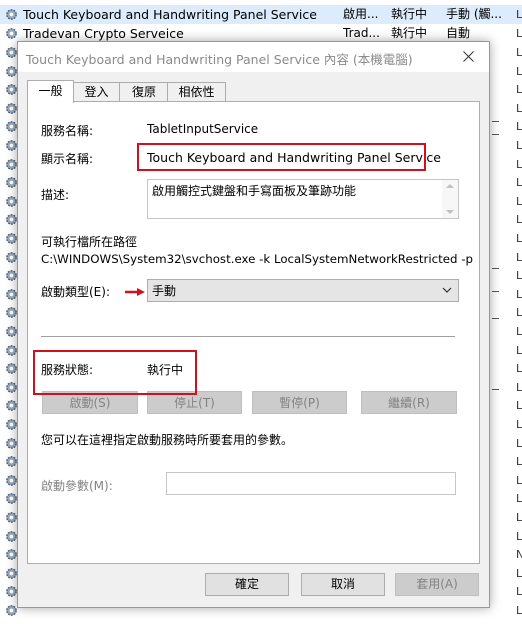 The width and height of the screenshot is (522, 624). What do you see at coordinates (164, 291) in the screenshot?
I see `startup-type-value: 手動` at bounding box center [164, 291].